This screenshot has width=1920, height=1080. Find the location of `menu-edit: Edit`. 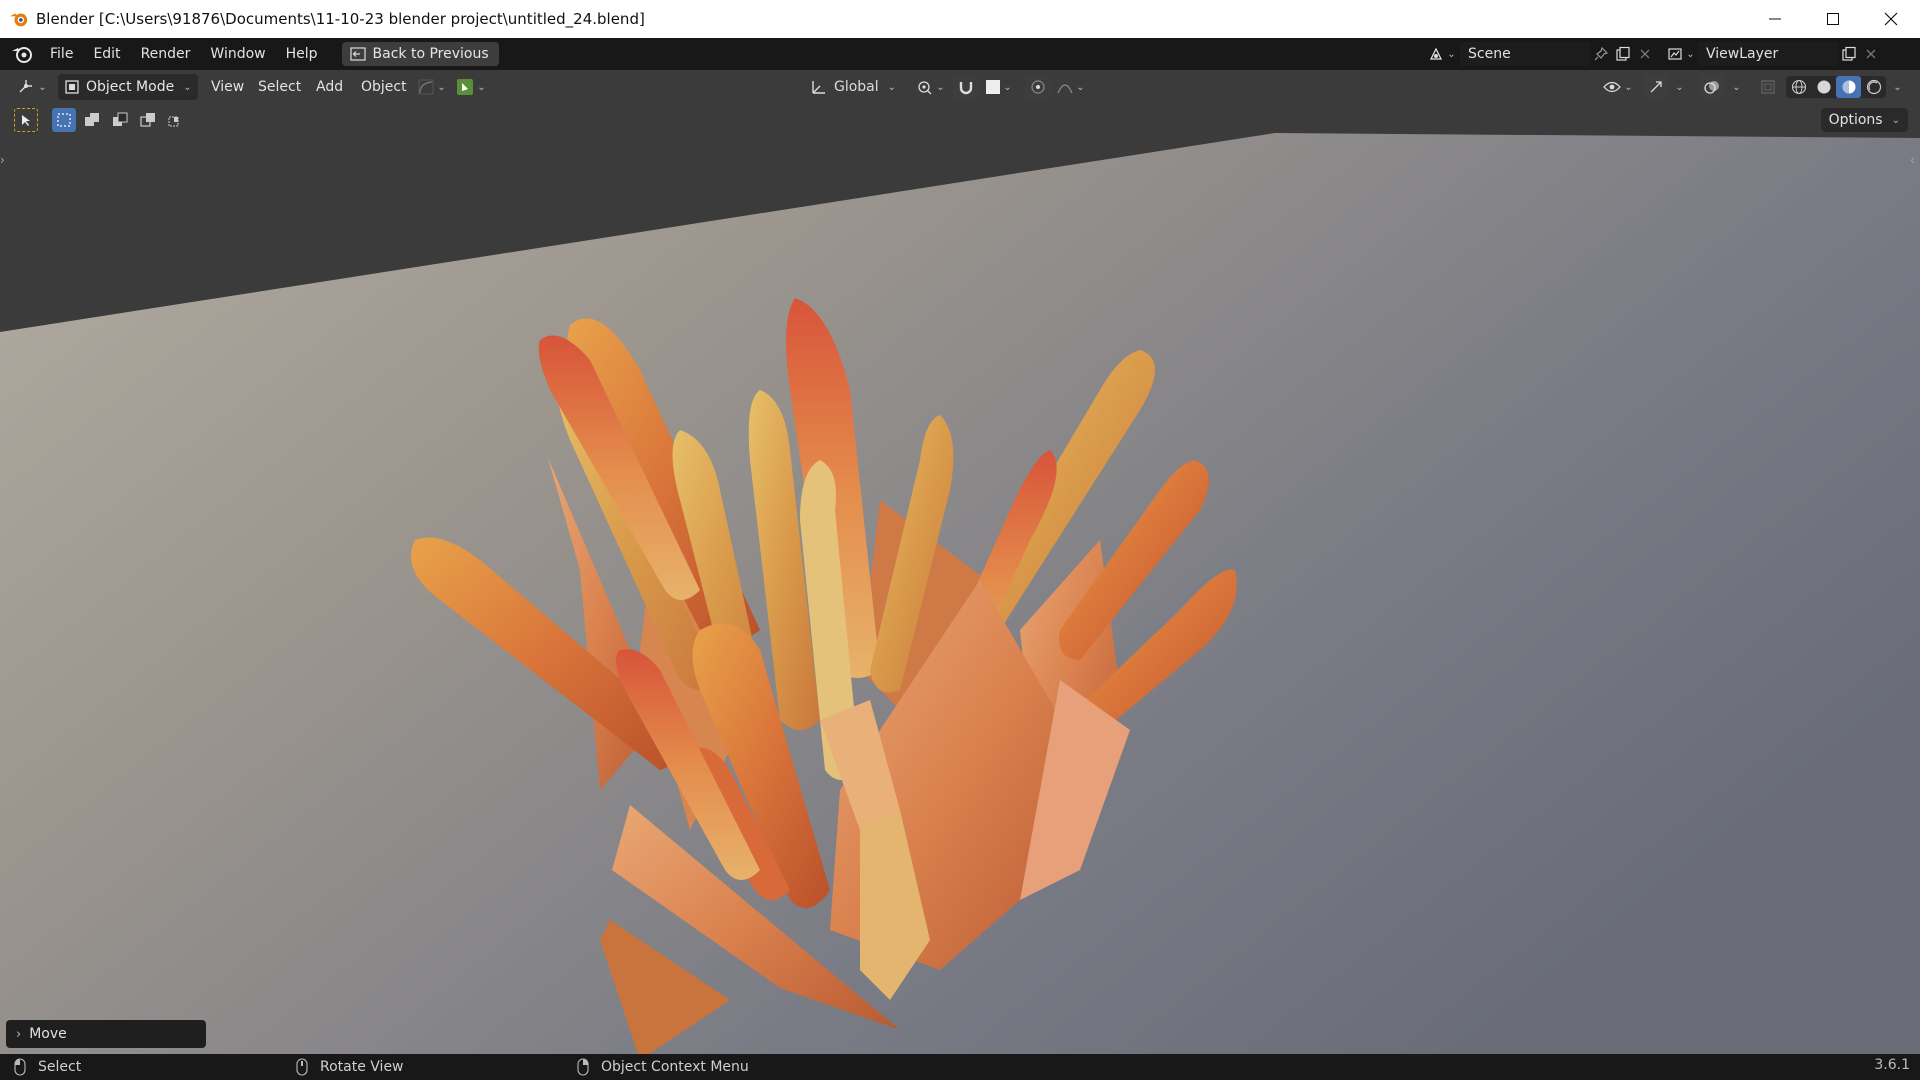

menu-edit: Edit is located at coordinates (106, 54).